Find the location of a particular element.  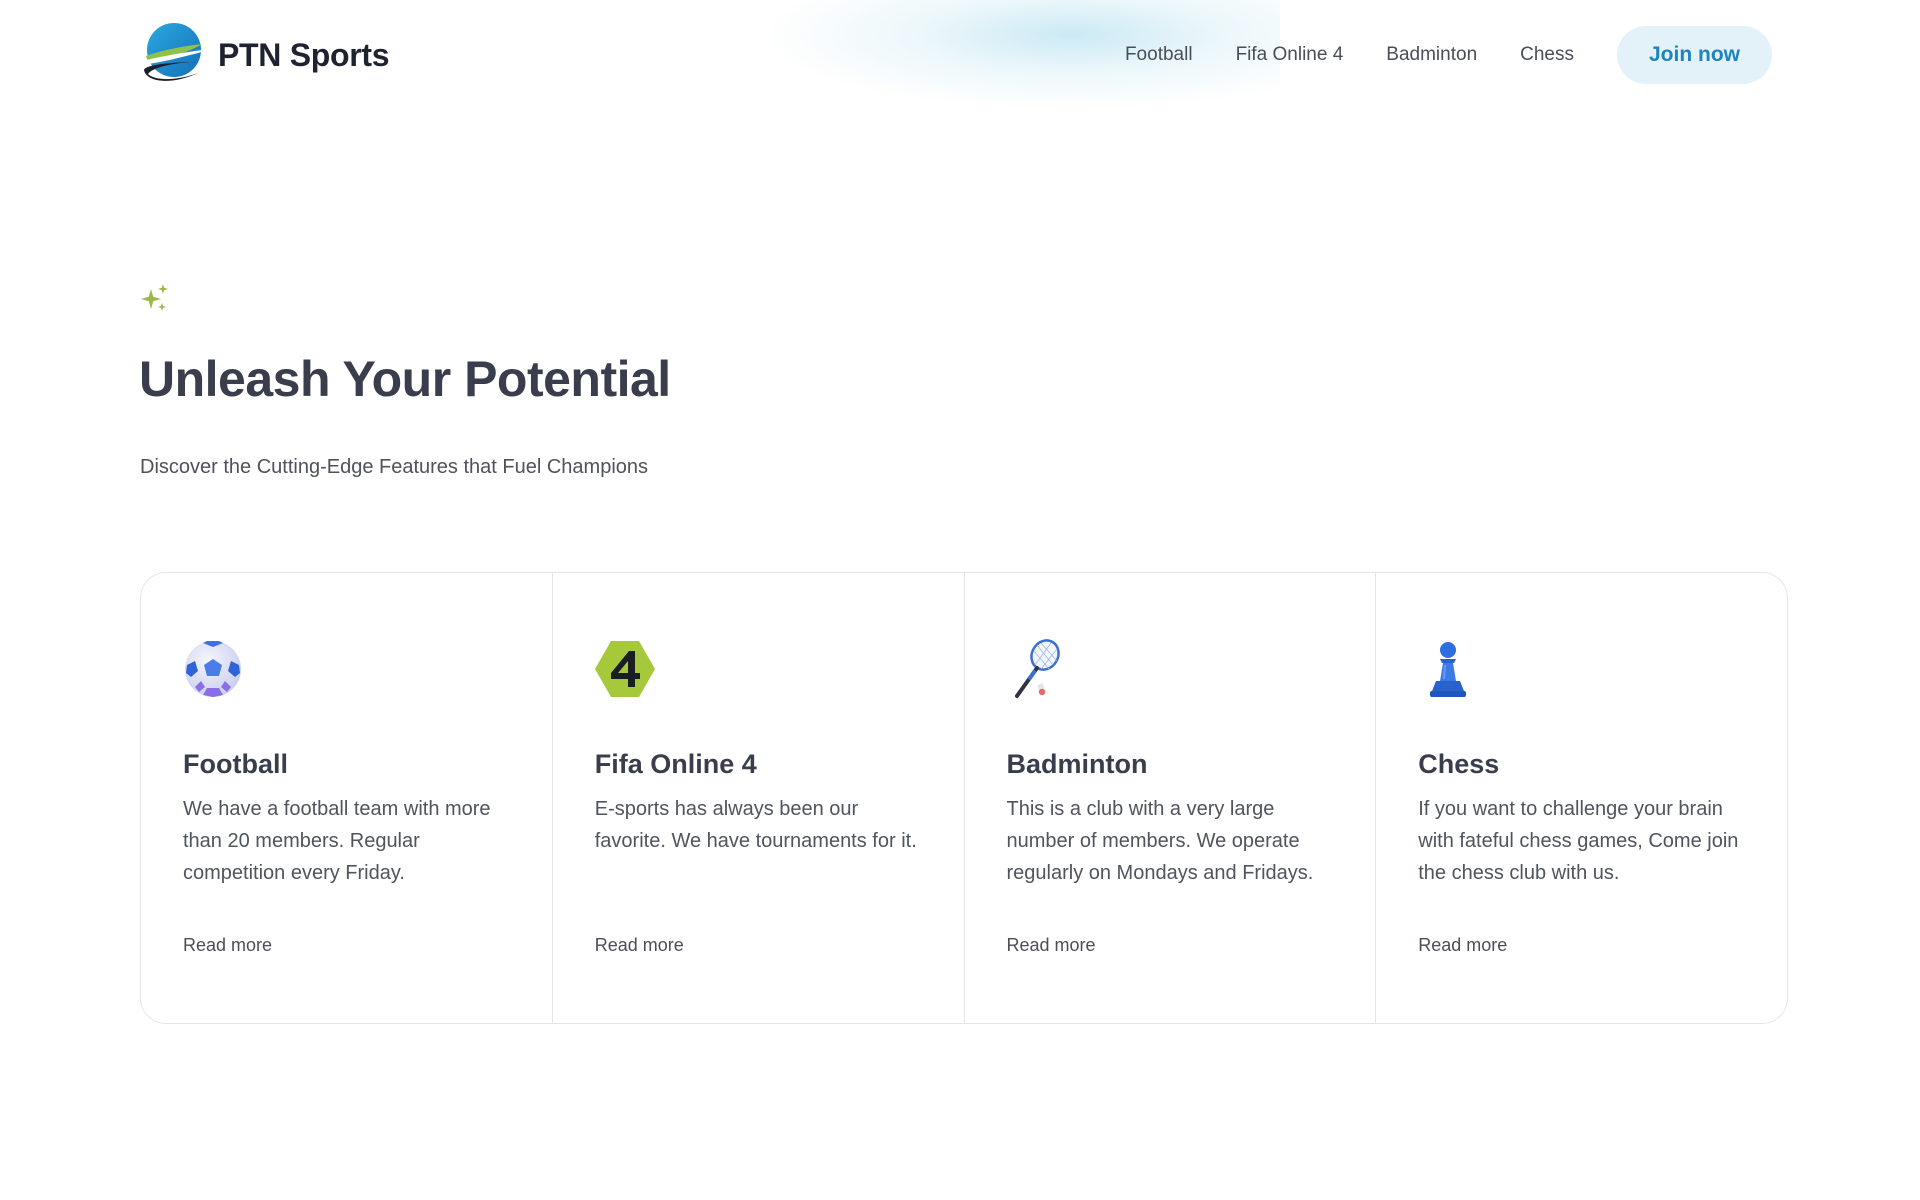

globe-logo-icon is located at coordinates (173, 52).